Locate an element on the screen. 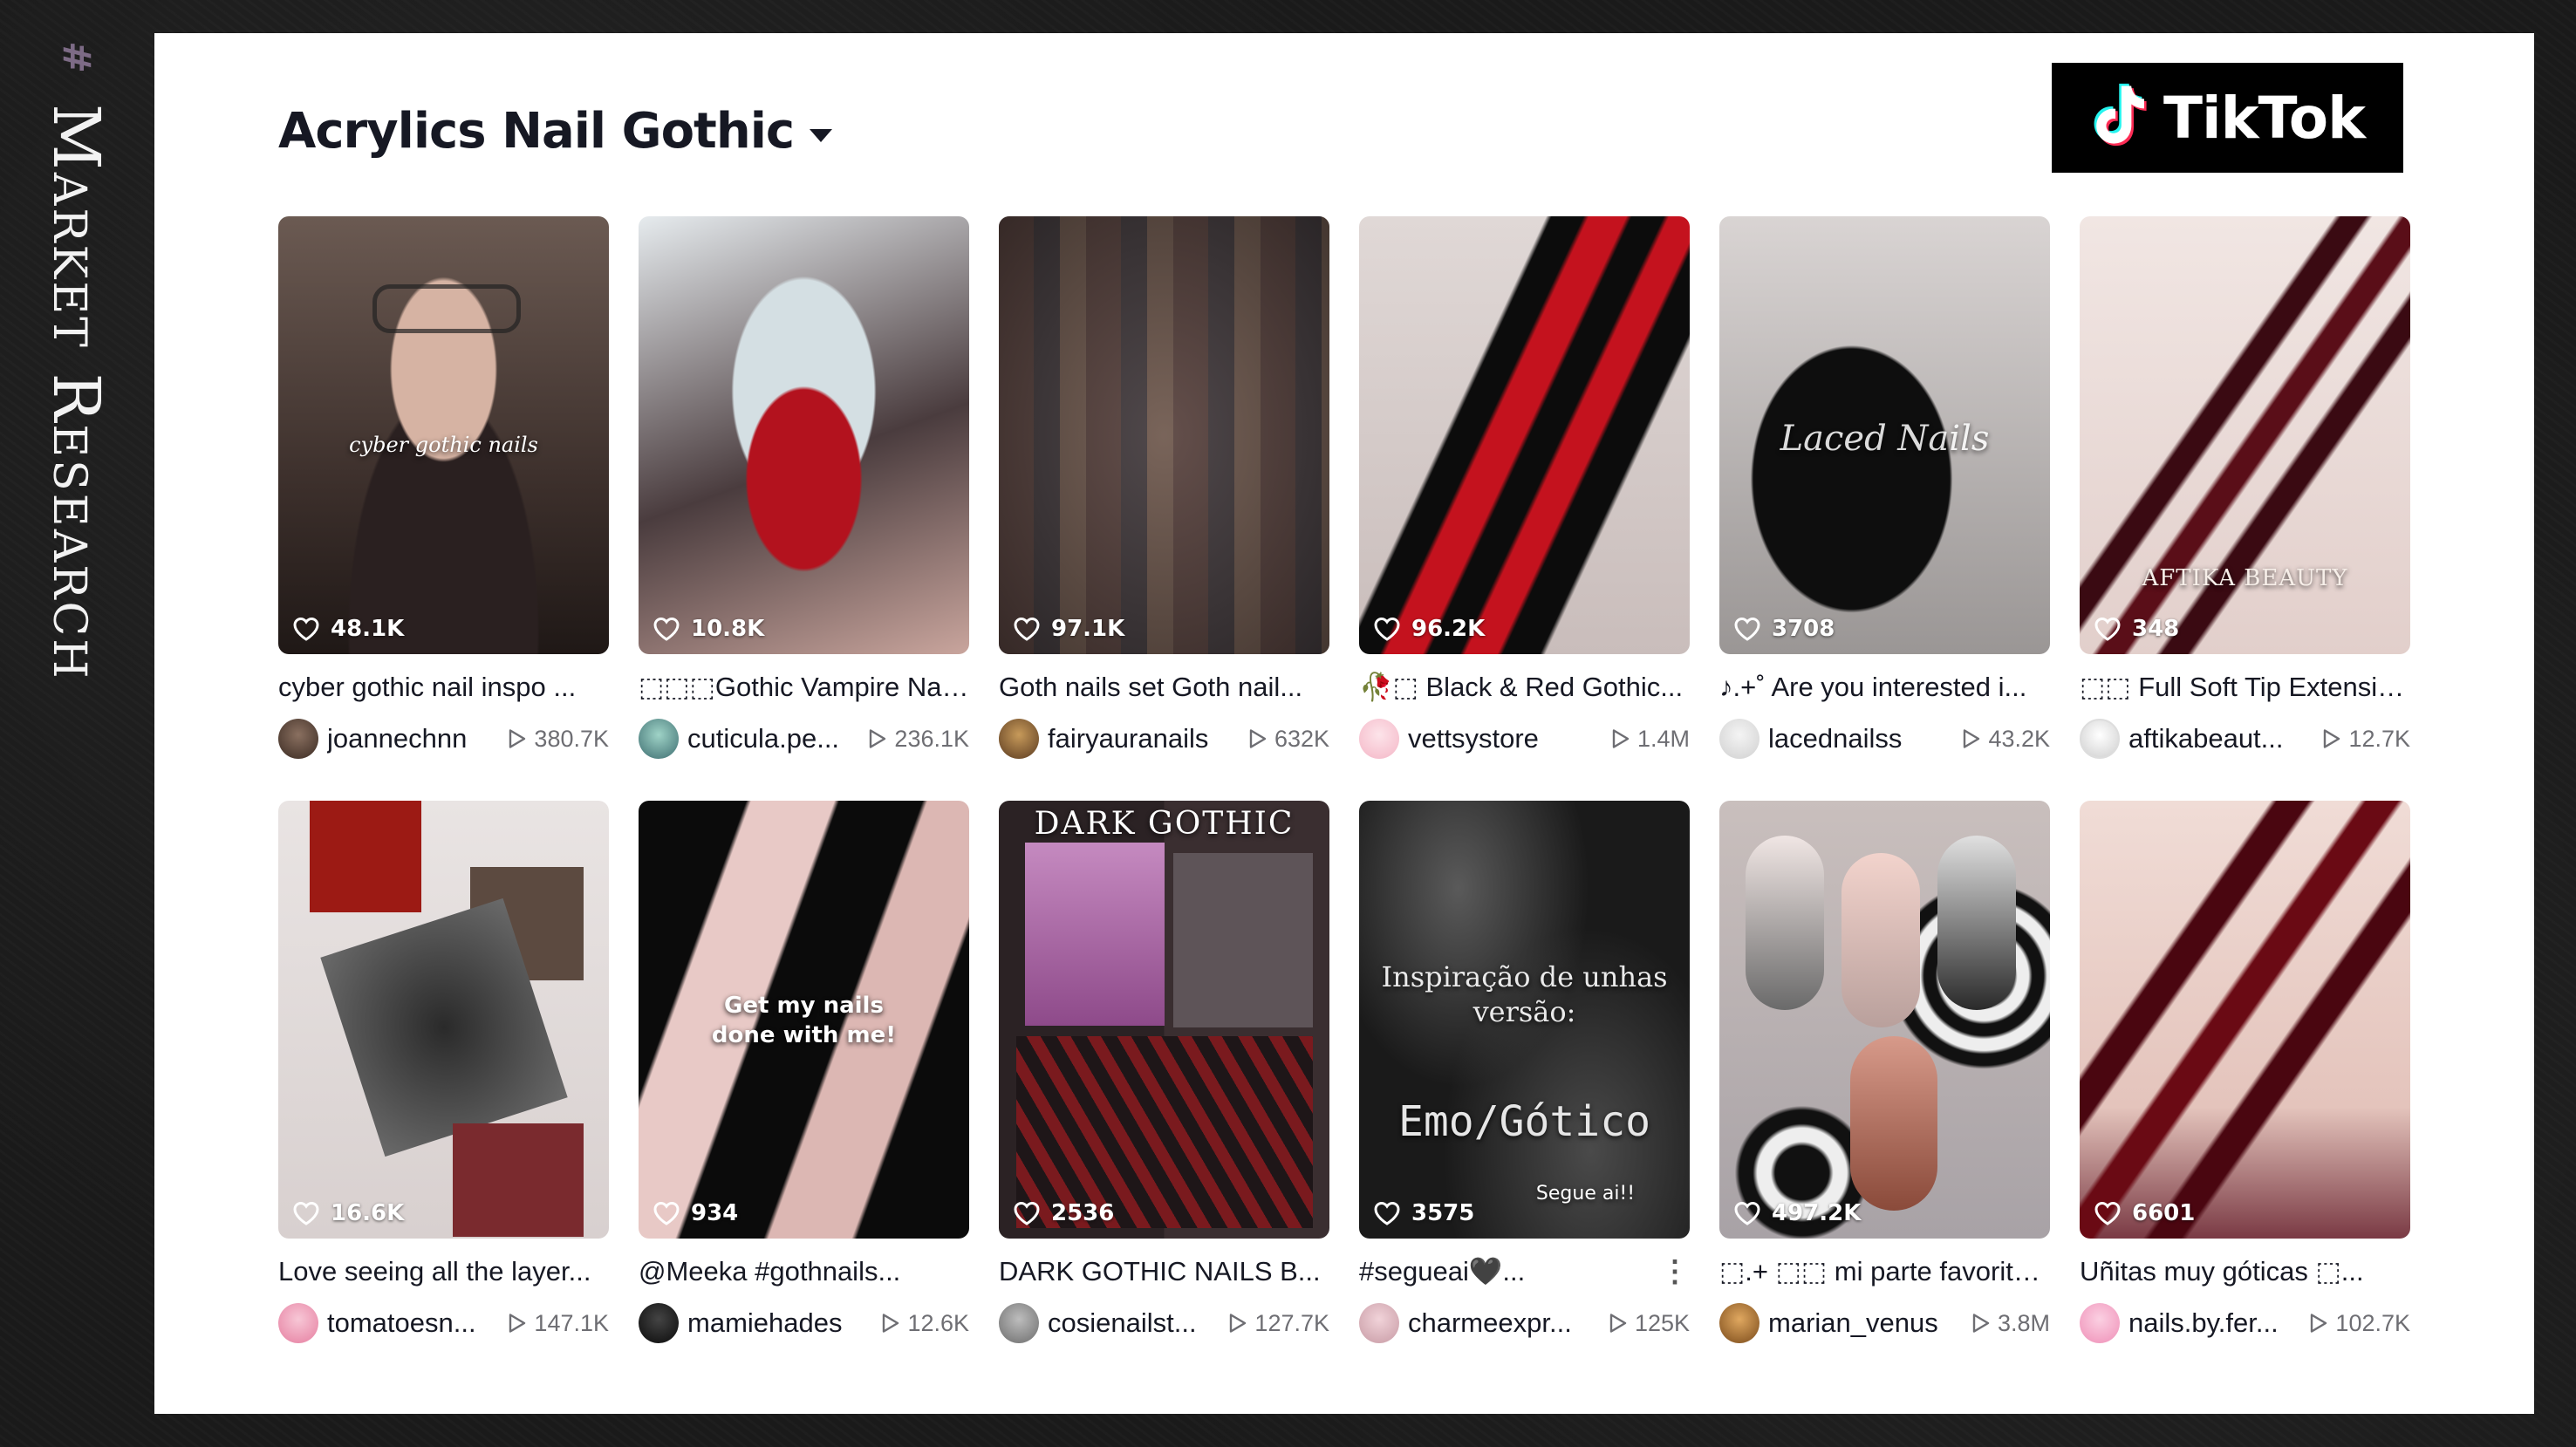 The height and width of the screenshot is (1447, 2576). view-count: 125K is located at coordinates (1649, 1323).